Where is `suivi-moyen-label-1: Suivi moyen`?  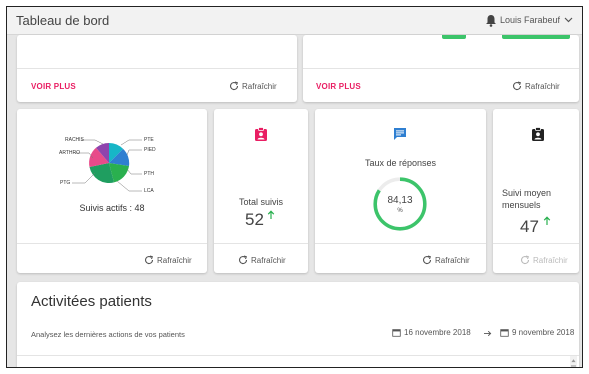 suivi-moyen-label-1: Suivi moyen is located at coordinates (527, 193).